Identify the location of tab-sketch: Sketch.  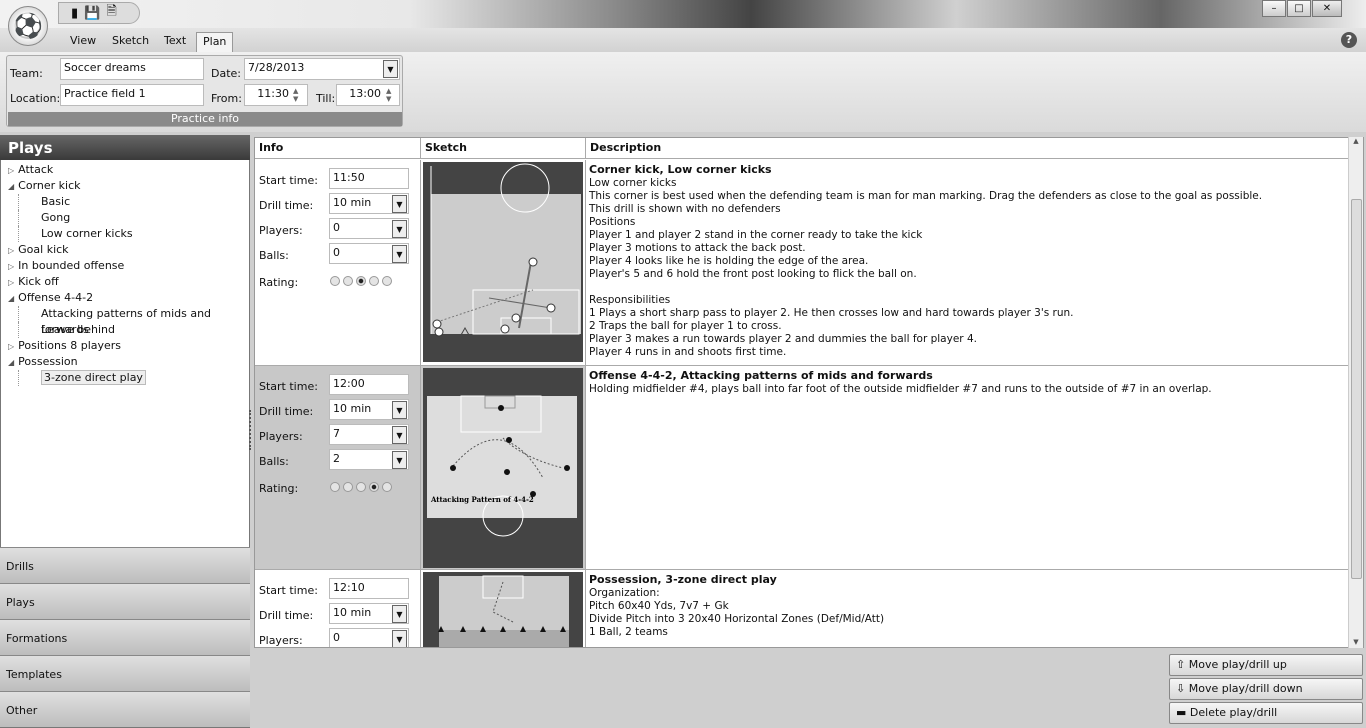
(130, 42).